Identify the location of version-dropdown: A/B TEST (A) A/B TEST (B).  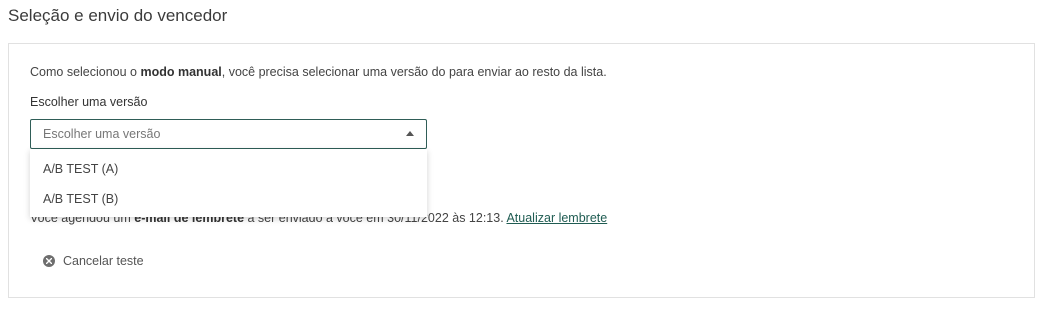
(228, 183).